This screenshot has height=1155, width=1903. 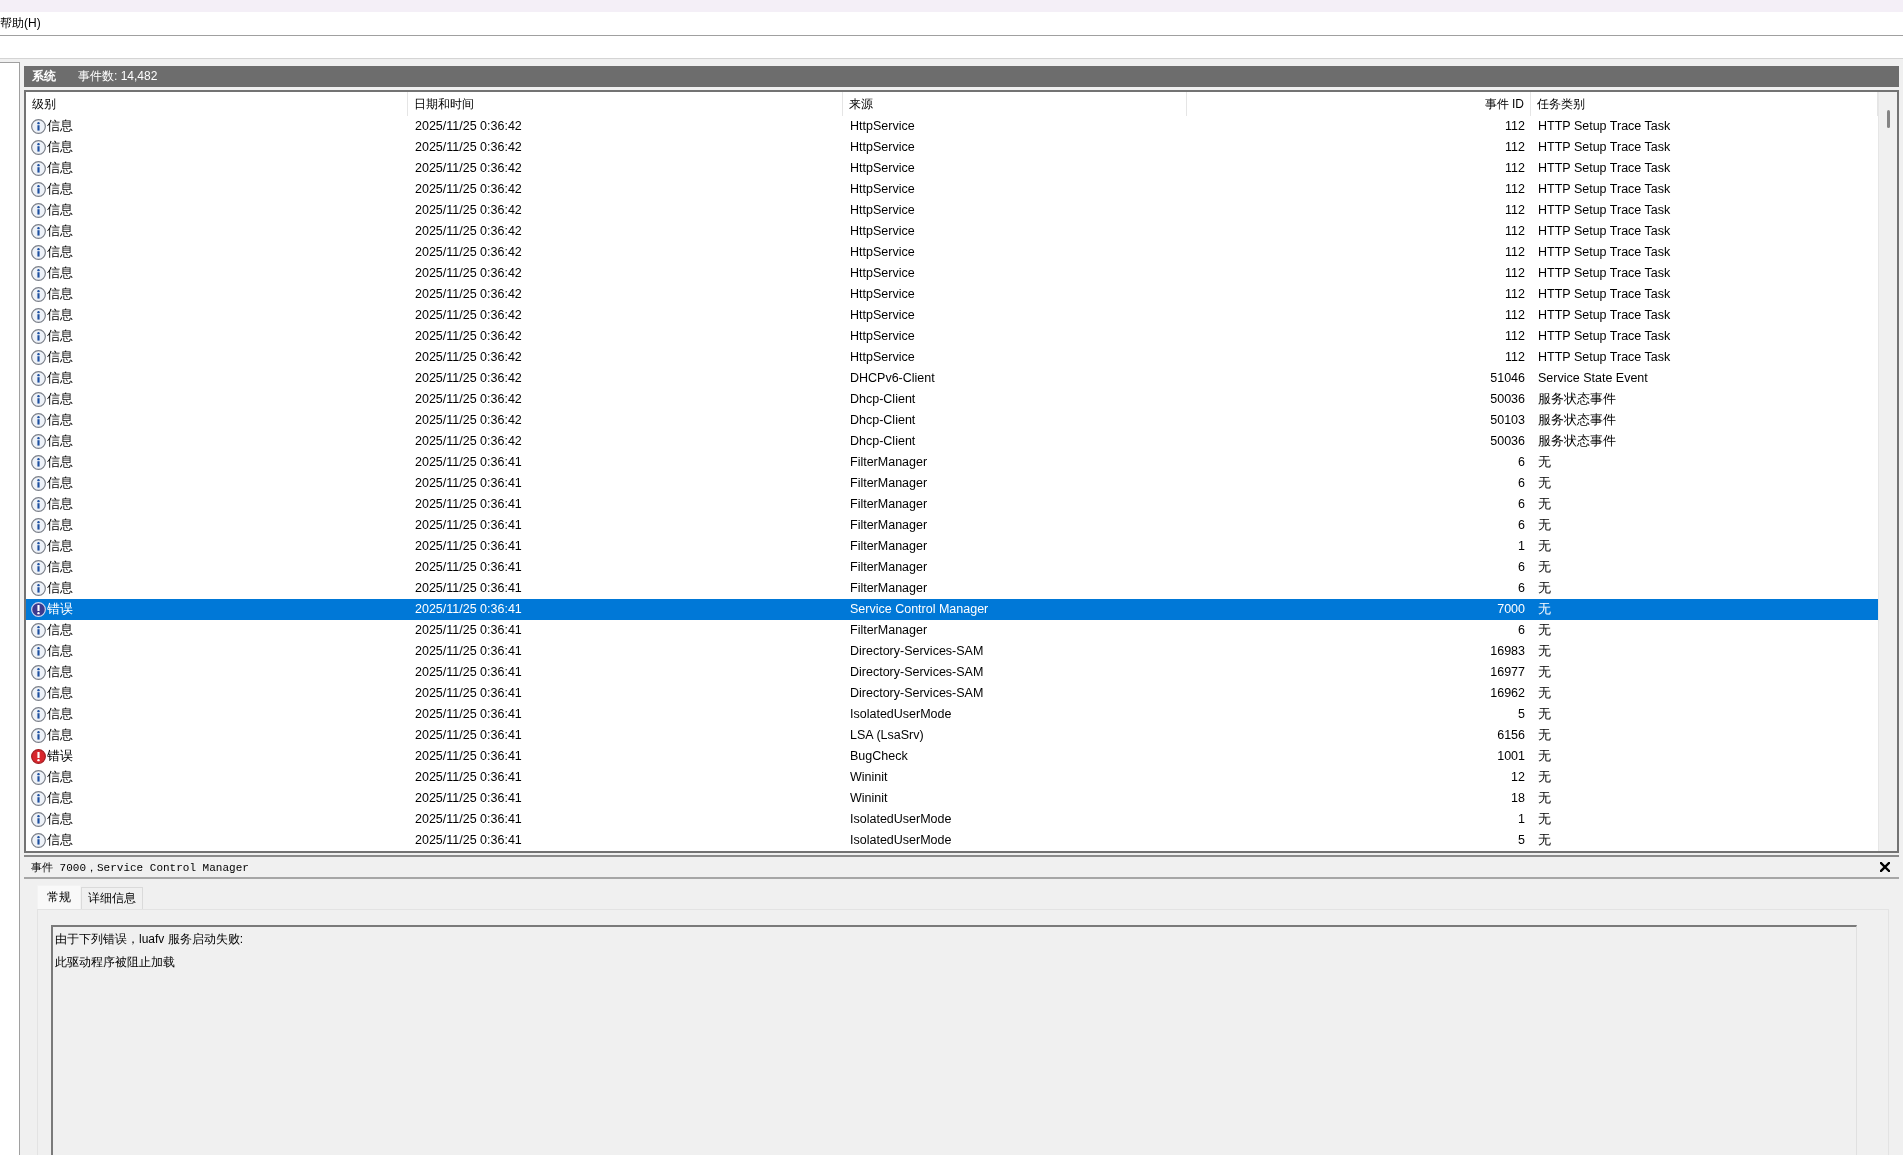 I want to click on table-row: 信息 2025/11/25 0:36:41 FilterManager 1 无, so click(x=952, y=546).